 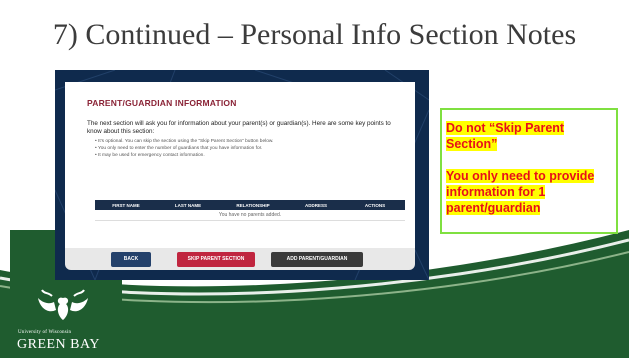 I want to click on skip-parent-section-button: SKIP PARENT SECTION, so click(x=216, y=259).